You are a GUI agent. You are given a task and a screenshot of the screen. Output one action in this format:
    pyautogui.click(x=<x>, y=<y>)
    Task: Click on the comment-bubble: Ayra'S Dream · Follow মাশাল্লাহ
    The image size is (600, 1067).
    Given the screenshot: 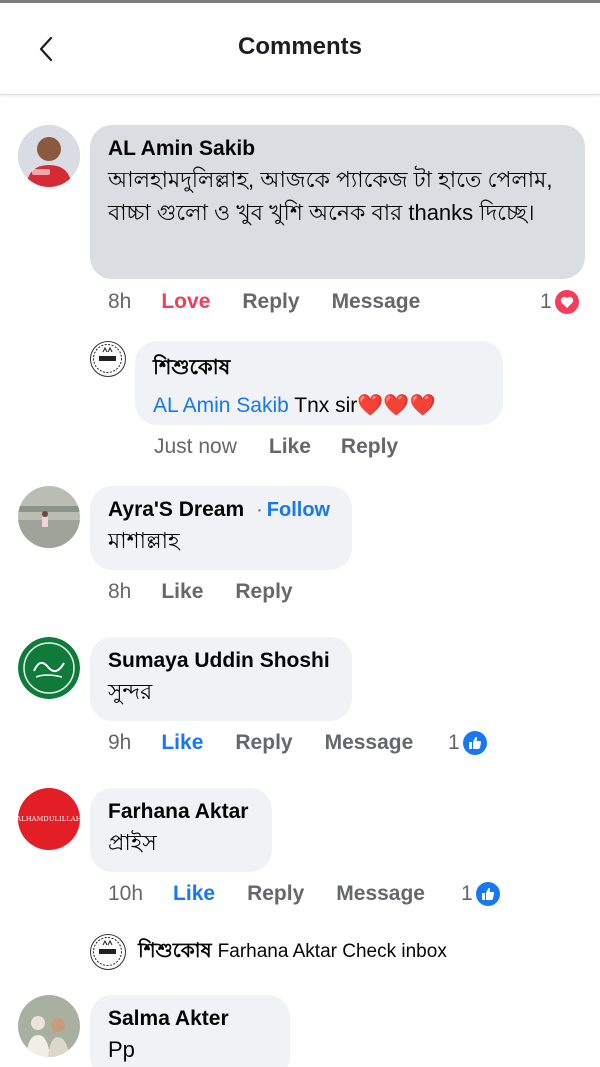 What is the action you would take?
    pyautogui.click(x=221, y=528)
    